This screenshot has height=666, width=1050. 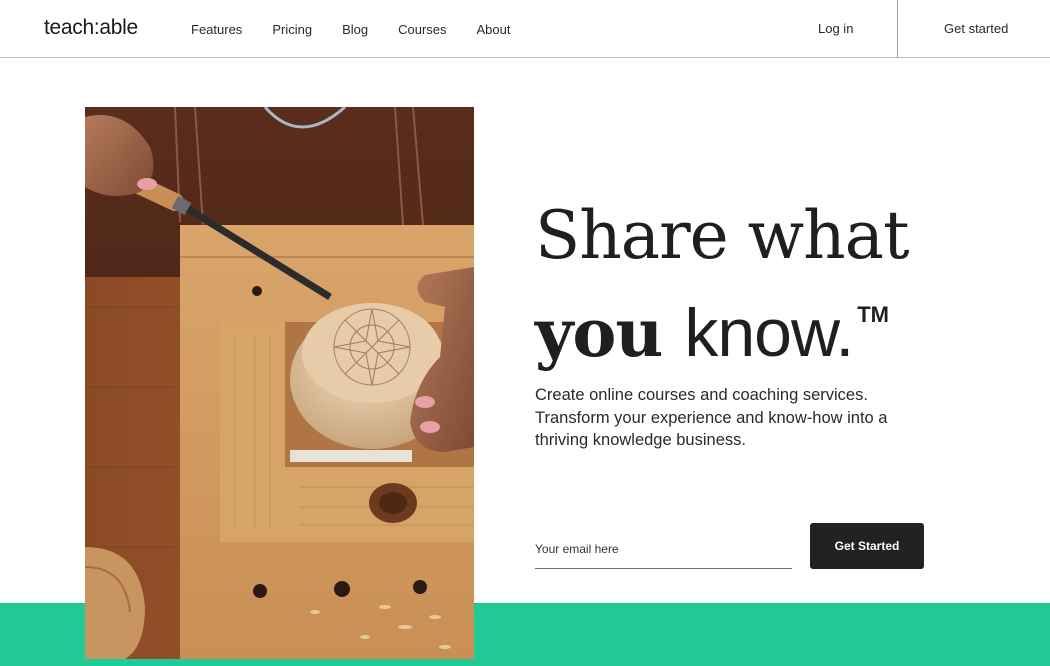 What do you see at coordinates (976, 28) in the screenshot?
I see `get-started-link: Get started` at bounding box center [976, 28].